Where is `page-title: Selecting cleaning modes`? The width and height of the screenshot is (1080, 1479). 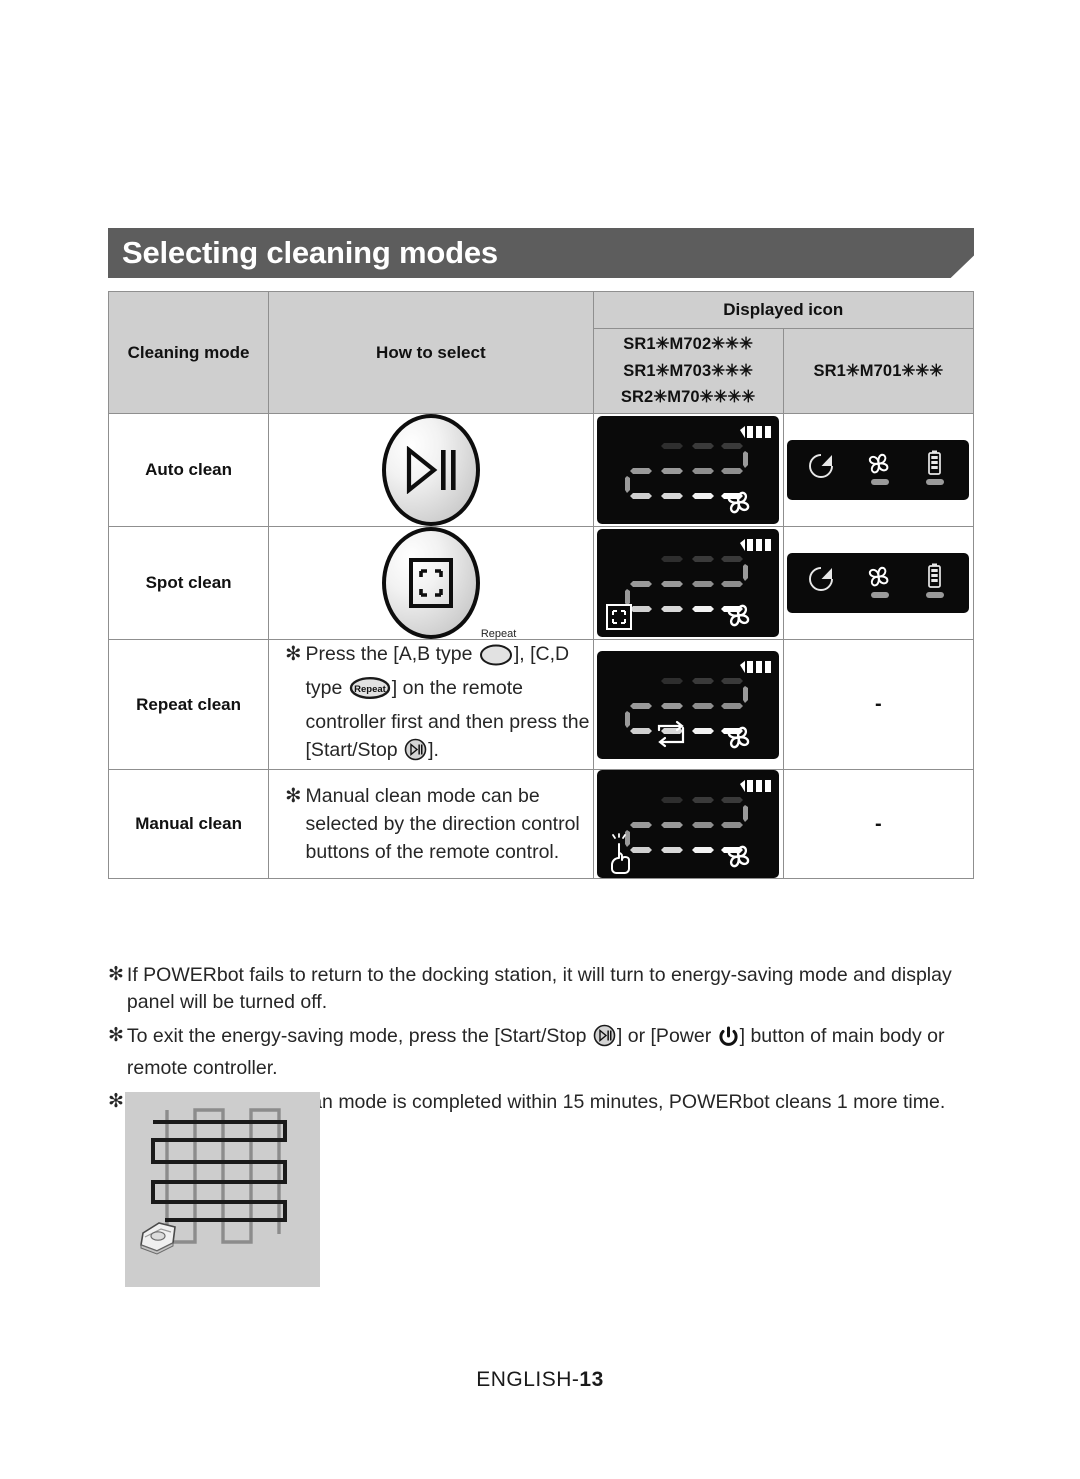
page-title: Selecting cleaning modes is located at coordinates (310, 252).